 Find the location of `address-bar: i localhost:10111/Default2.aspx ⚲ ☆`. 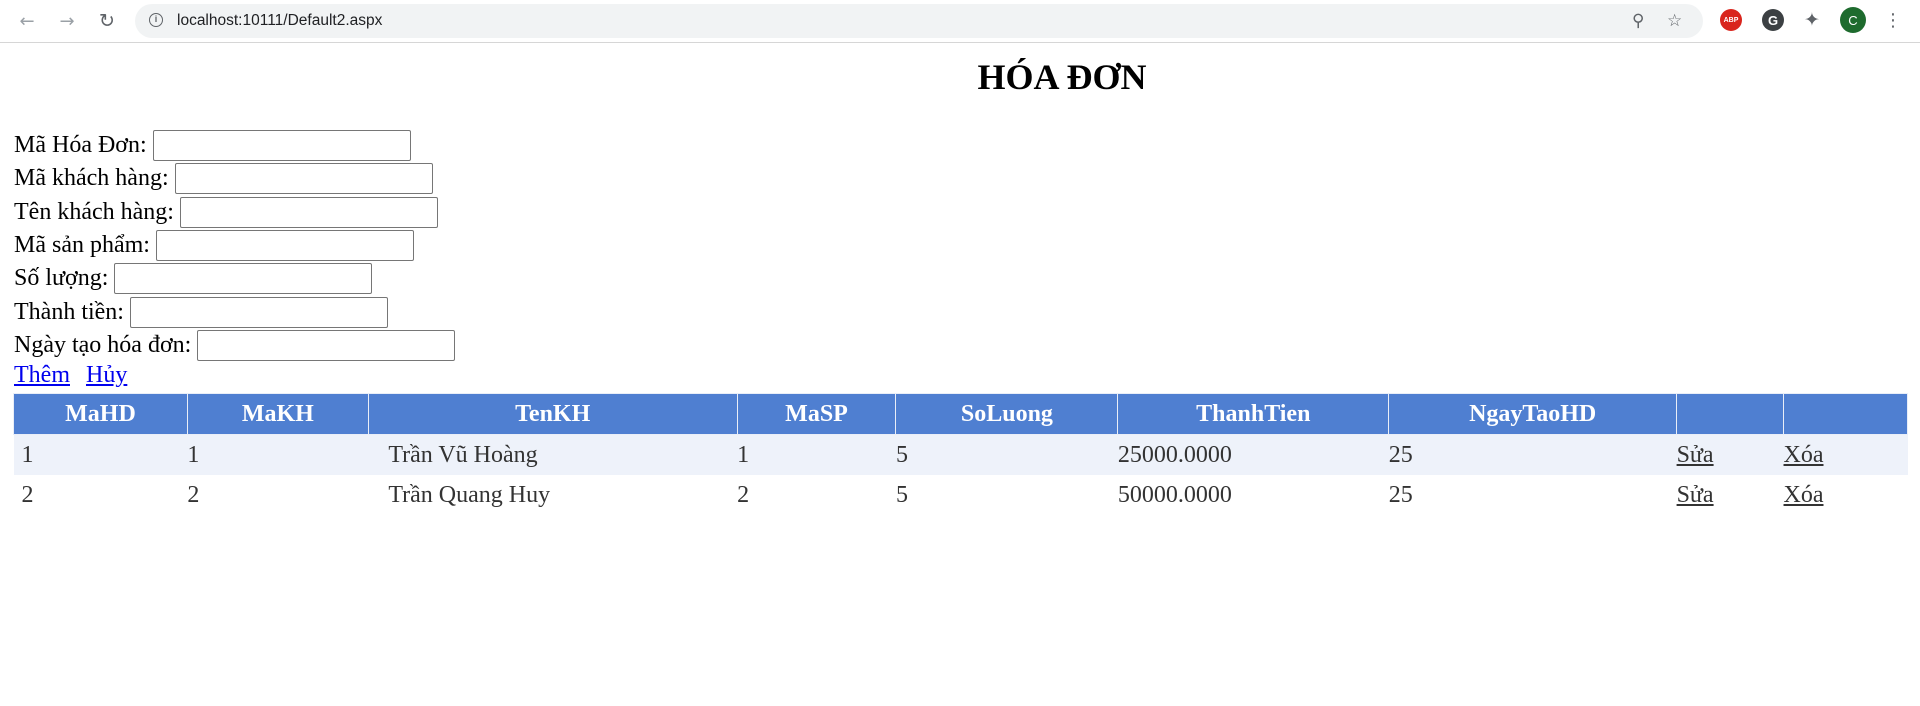

address-bar: i localhost:10111/Default2.aspx ⚲ ☆ is located at coordinates (919, 21).